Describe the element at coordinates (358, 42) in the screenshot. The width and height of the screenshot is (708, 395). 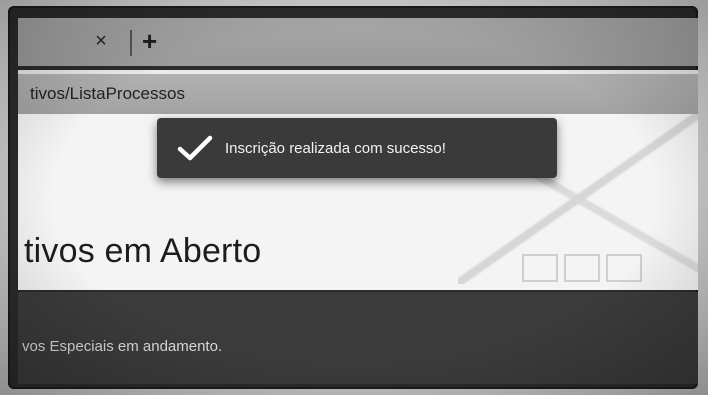
I see `browser-tabbar: × +` at that location.